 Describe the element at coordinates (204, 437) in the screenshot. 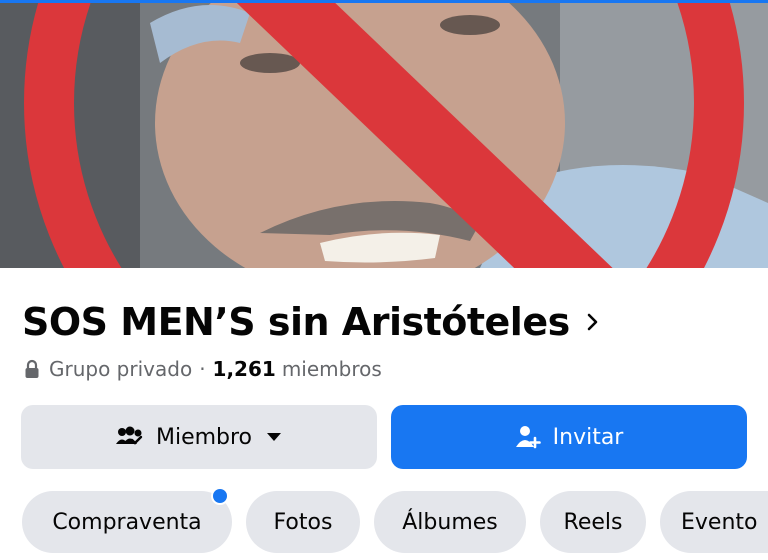

I see `member-button-label: Miembro` at that location.